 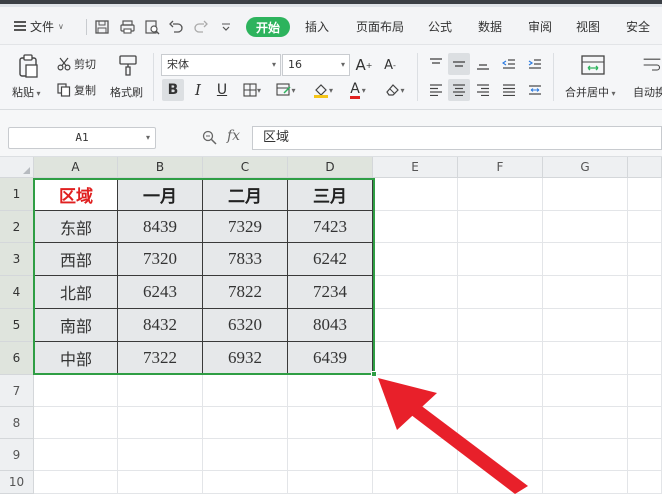 I want to click on annotation-arrow-layer, so click(x=453, y=436).